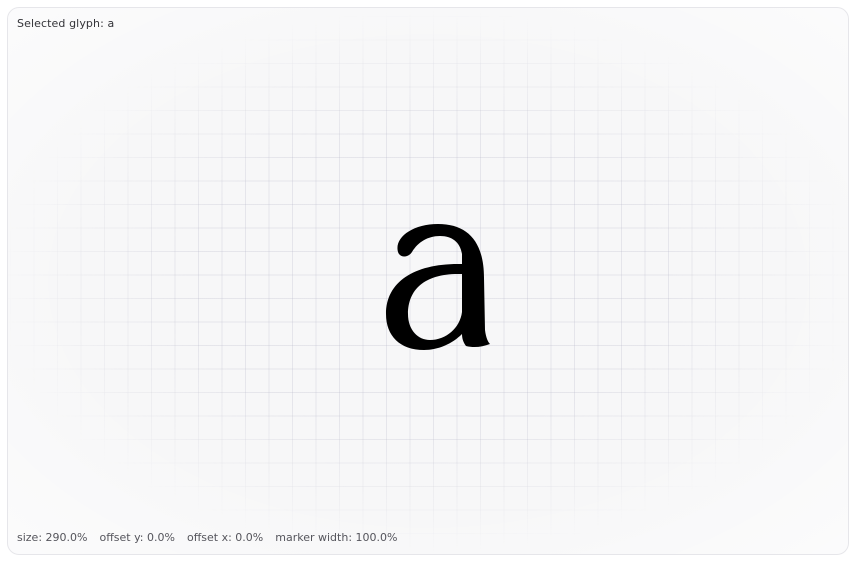 The height and width of the screenshot is (564, 860). What do you see at coordinates (336, 537) in the screenshot?
I see `marker-width-readout: marker width: 100.0%` at bounding box center [336, 537].